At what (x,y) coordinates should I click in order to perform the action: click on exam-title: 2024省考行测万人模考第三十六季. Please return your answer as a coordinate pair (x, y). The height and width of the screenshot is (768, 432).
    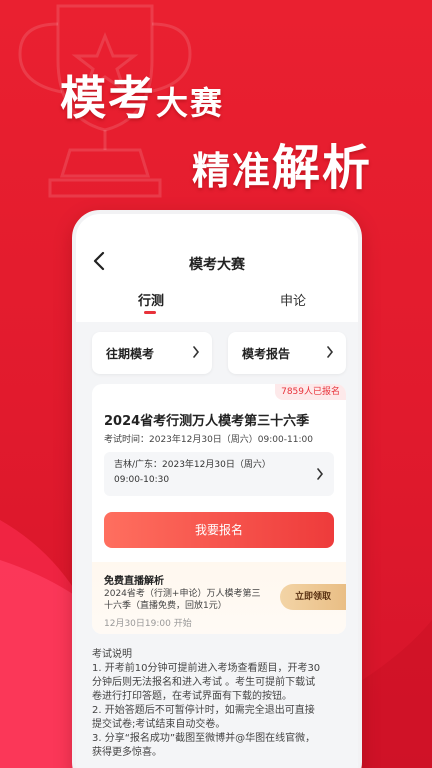
    Looking at the image, I should click on (207, 421).